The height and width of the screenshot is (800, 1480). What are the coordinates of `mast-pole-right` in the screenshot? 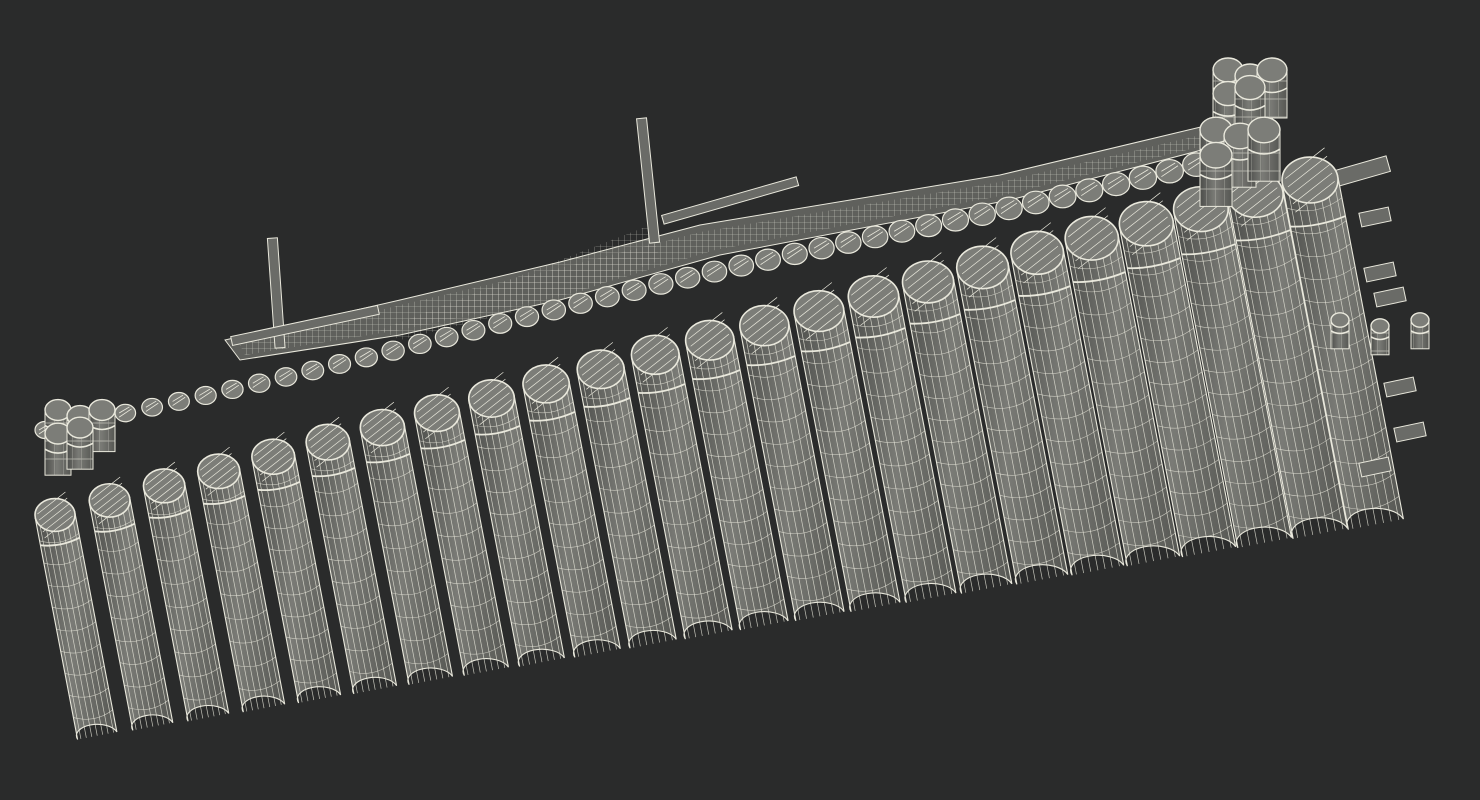 It's located at (648, 180).